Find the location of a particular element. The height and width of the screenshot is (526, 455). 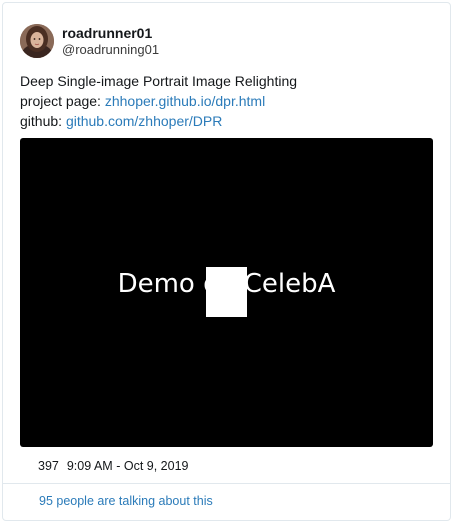

user-handle: @roadrunning01 is located at coordinates (110, 50).